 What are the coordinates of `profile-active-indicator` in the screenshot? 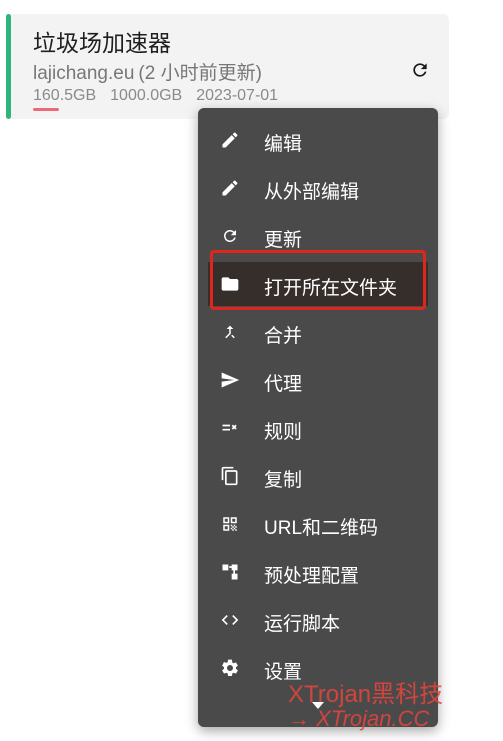 It's located at (8, 66).